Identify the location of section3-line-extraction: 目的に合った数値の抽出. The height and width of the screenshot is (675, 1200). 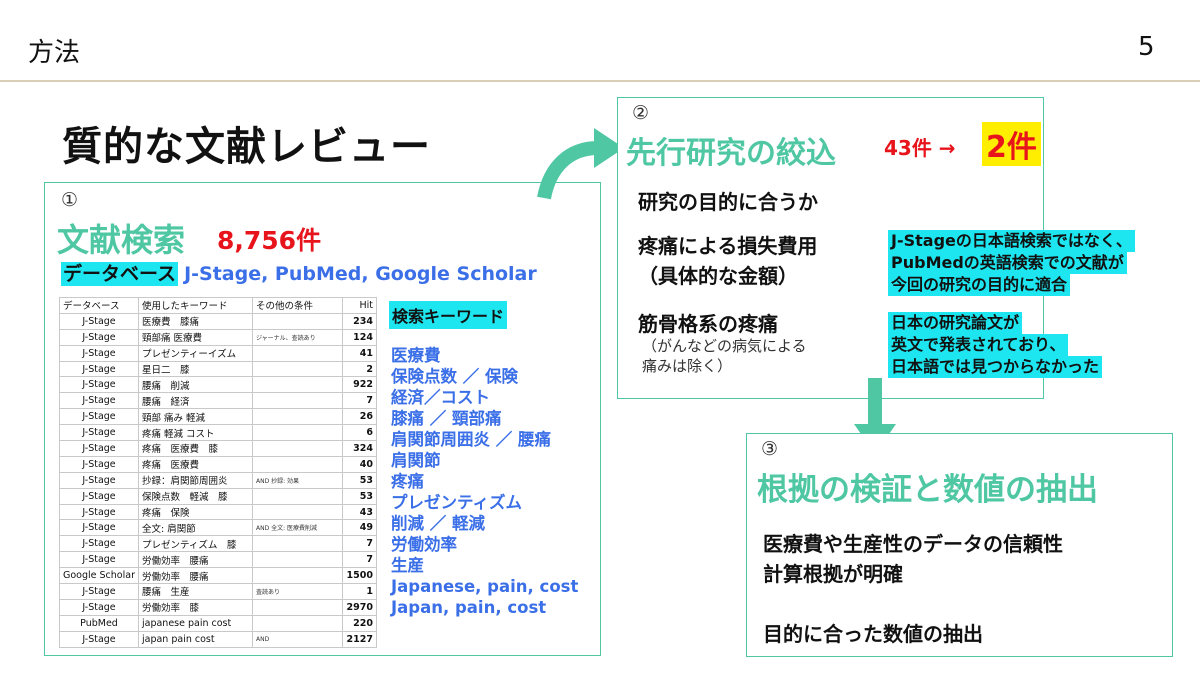
(873, 634).